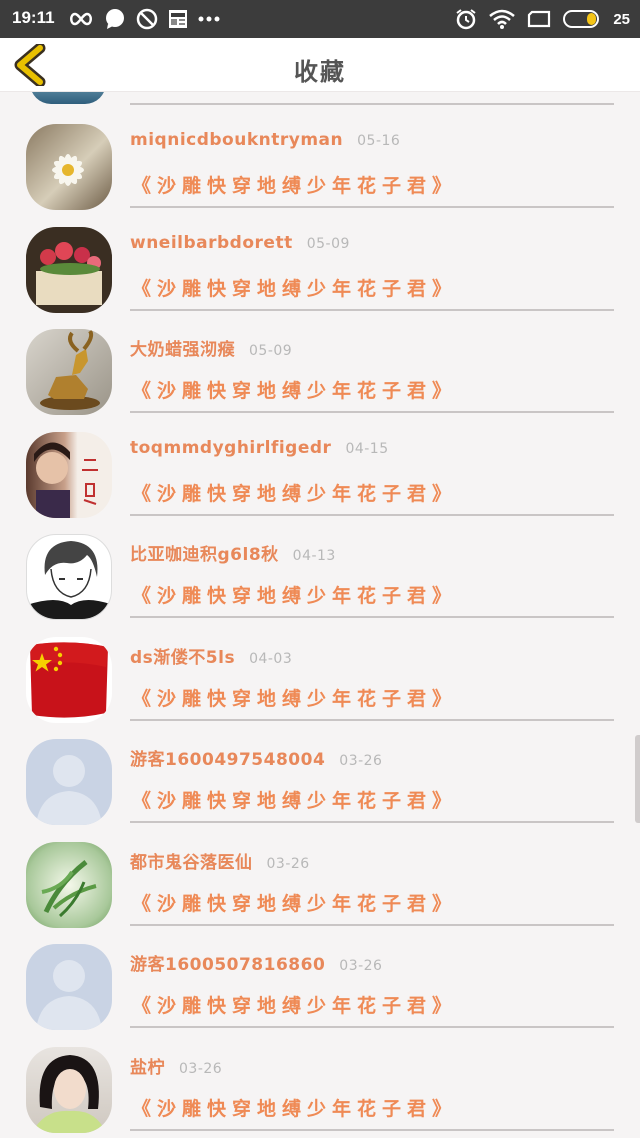 The width and height of the screenshot is (640, 1138). Describe the element at coordinates (466, 19) in the screenshot. I see `alarm-icon` at that location.